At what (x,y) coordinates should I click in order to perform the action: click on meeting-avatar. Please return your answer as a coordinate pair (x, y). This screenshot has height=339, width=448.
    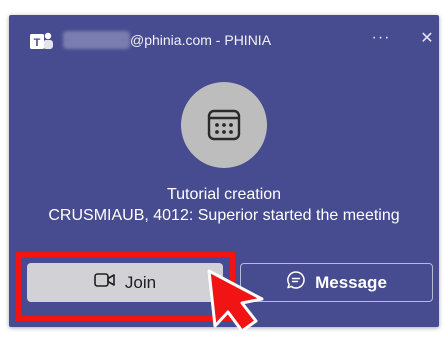
    Looking at the image, I should click on (224, 125).